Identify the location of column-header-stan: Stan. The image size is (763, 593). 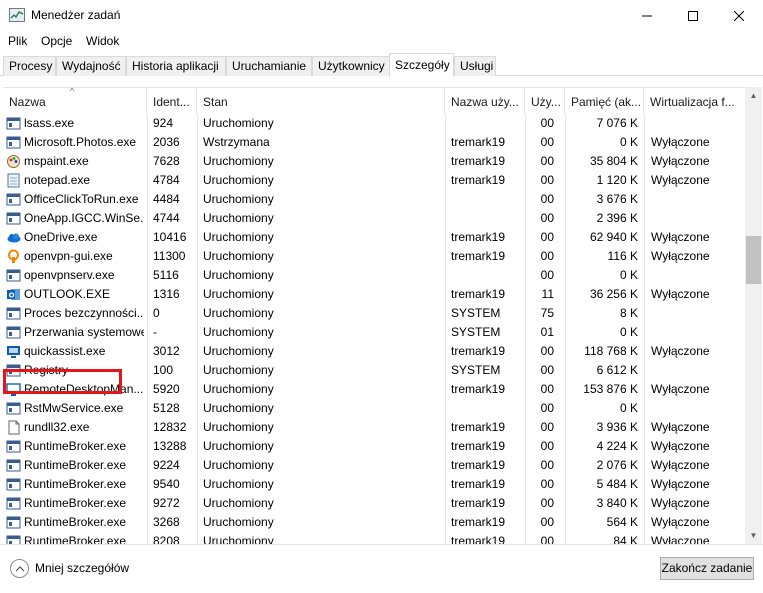
(321, 101).